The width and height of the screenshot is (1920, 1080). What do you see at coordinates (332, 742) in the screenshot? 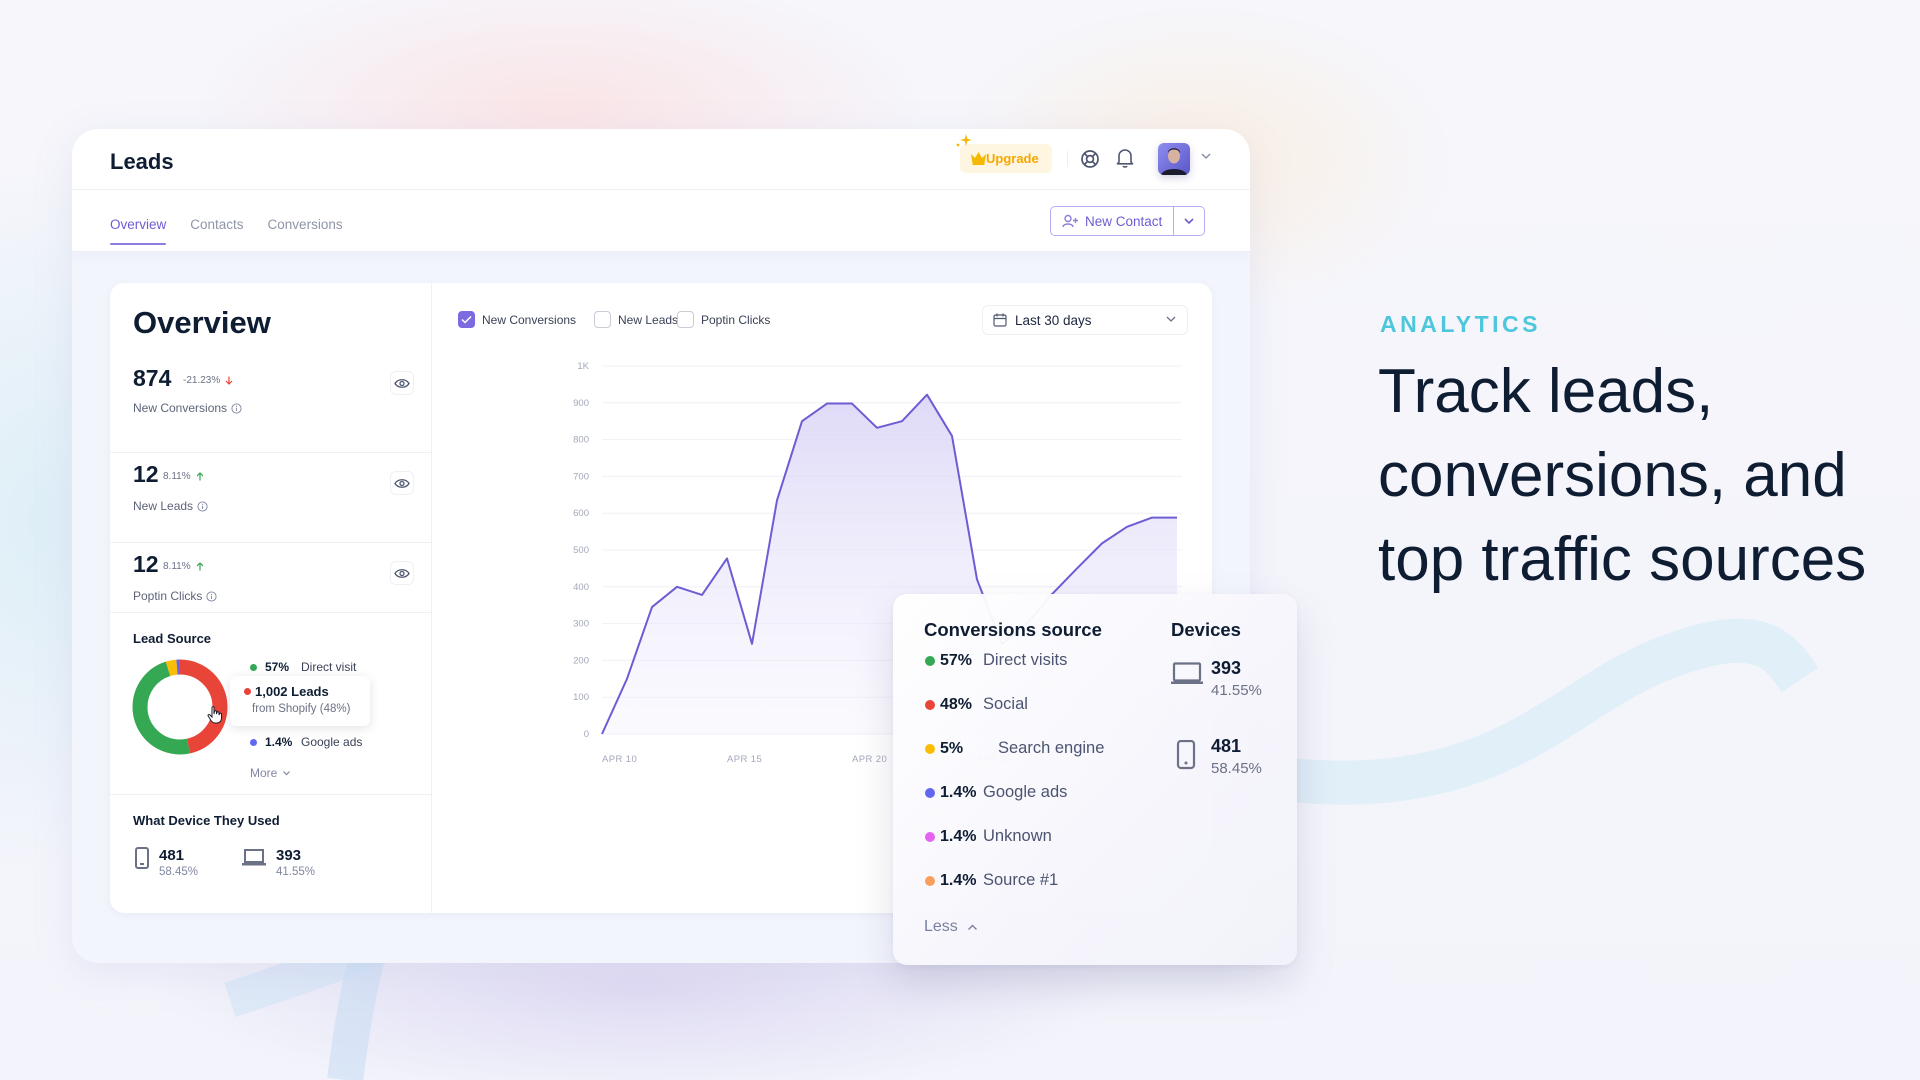
I see `legend-name: Google ads` at bounding box center [332, 742].